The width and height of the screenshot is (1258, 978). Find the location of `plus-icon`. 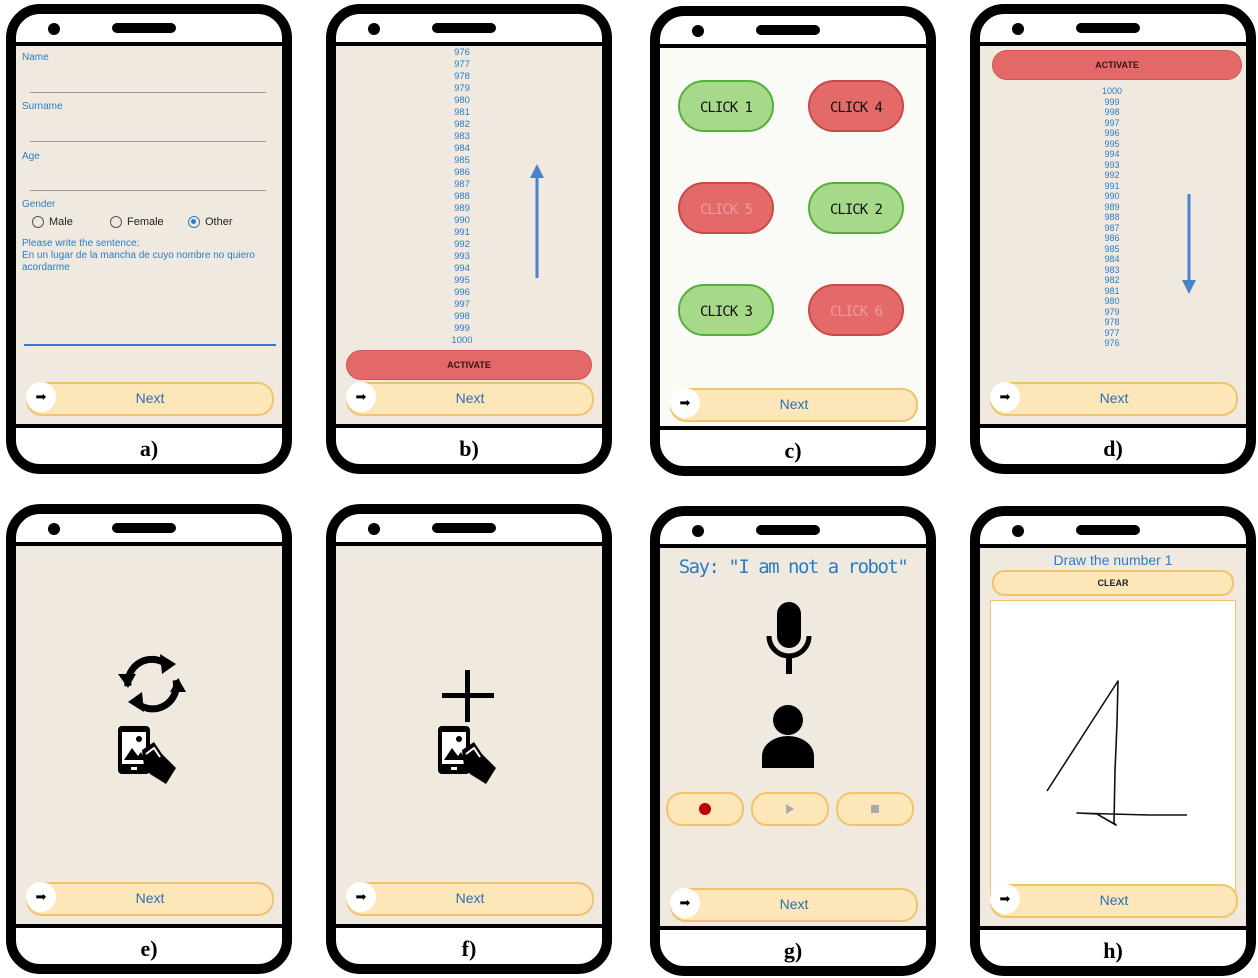

plus-icon is located at coordinates (468, 696).